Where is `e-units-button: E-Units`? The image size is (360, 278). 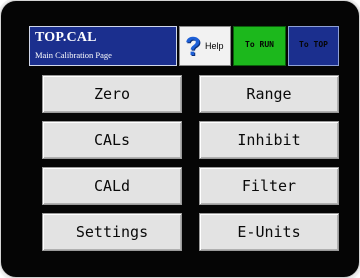 e-units-button: E-Units is located at coordinates (269, 232).